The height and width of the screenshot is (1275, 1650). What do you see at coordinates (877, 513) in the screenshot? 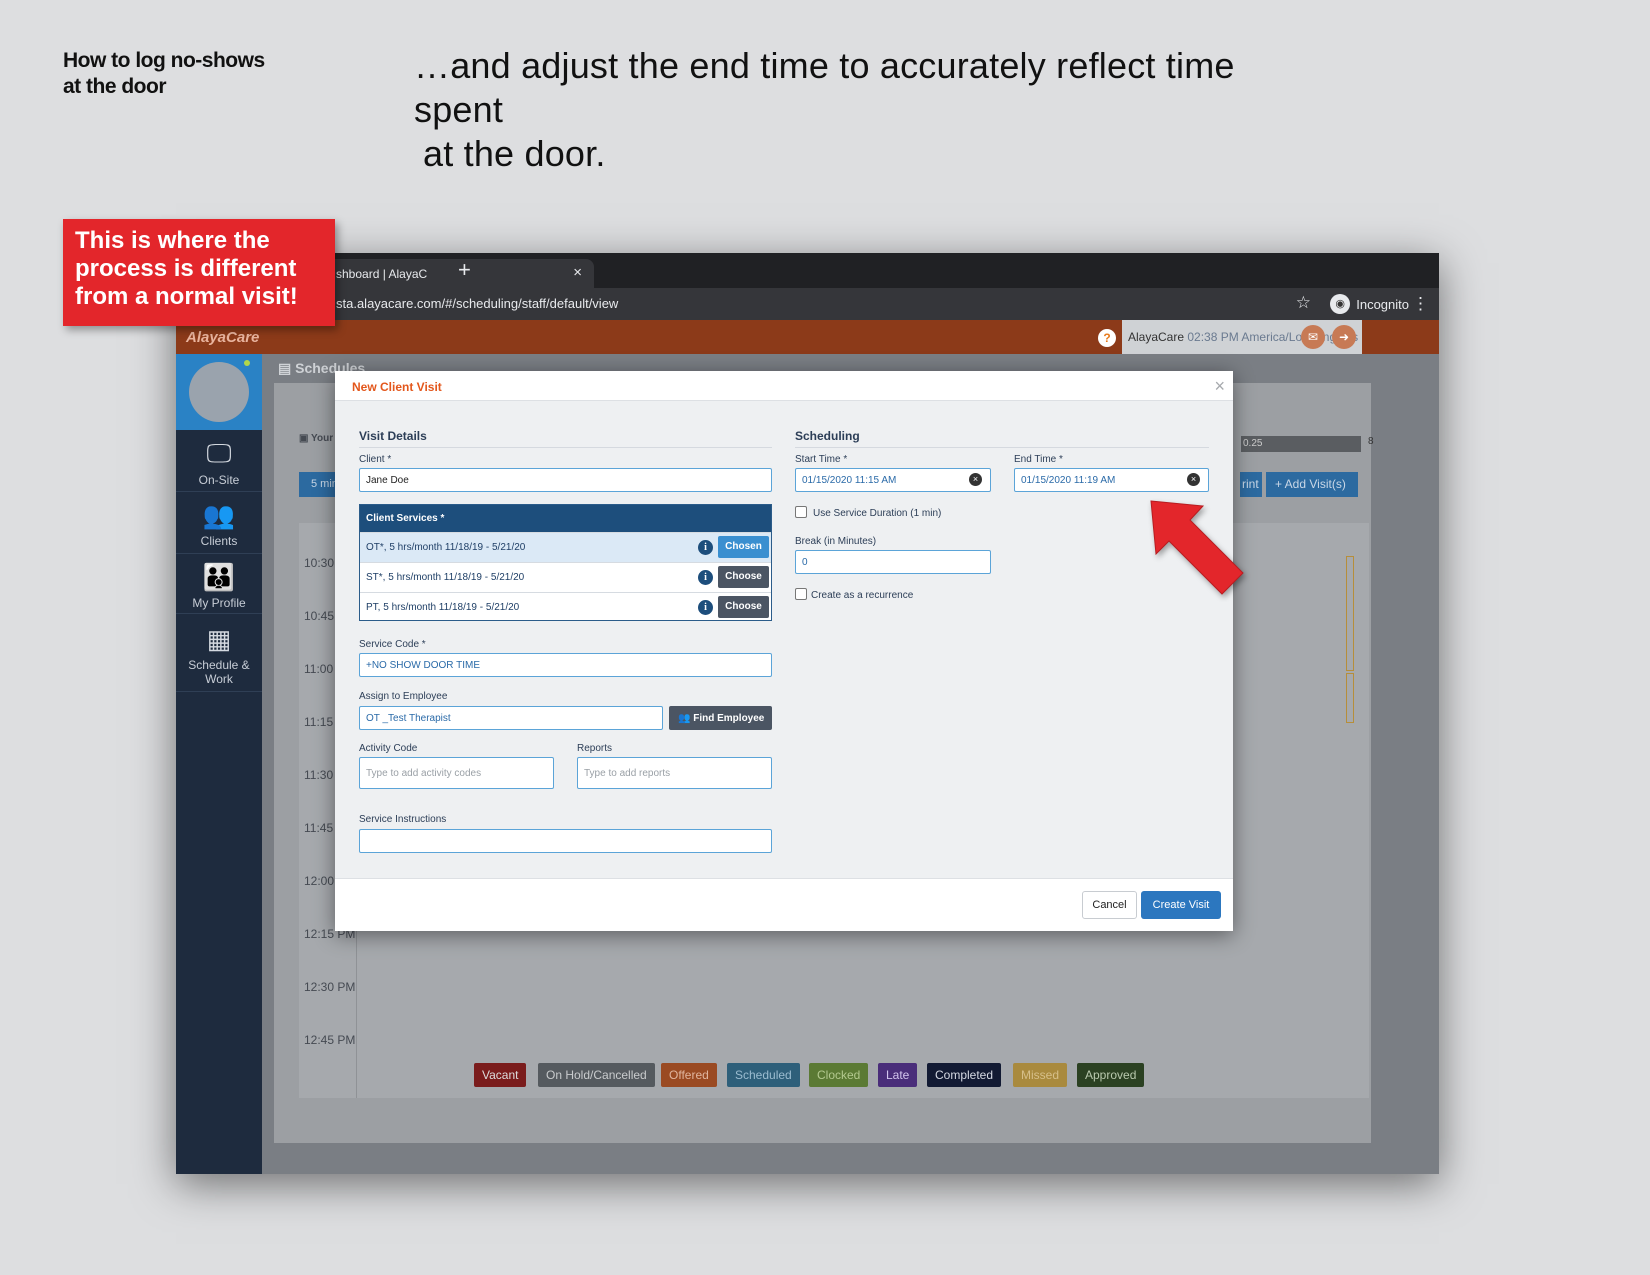
I see `use-service-duration-label: Use Service Duration (1 min)` at bounding box center [877, 513].